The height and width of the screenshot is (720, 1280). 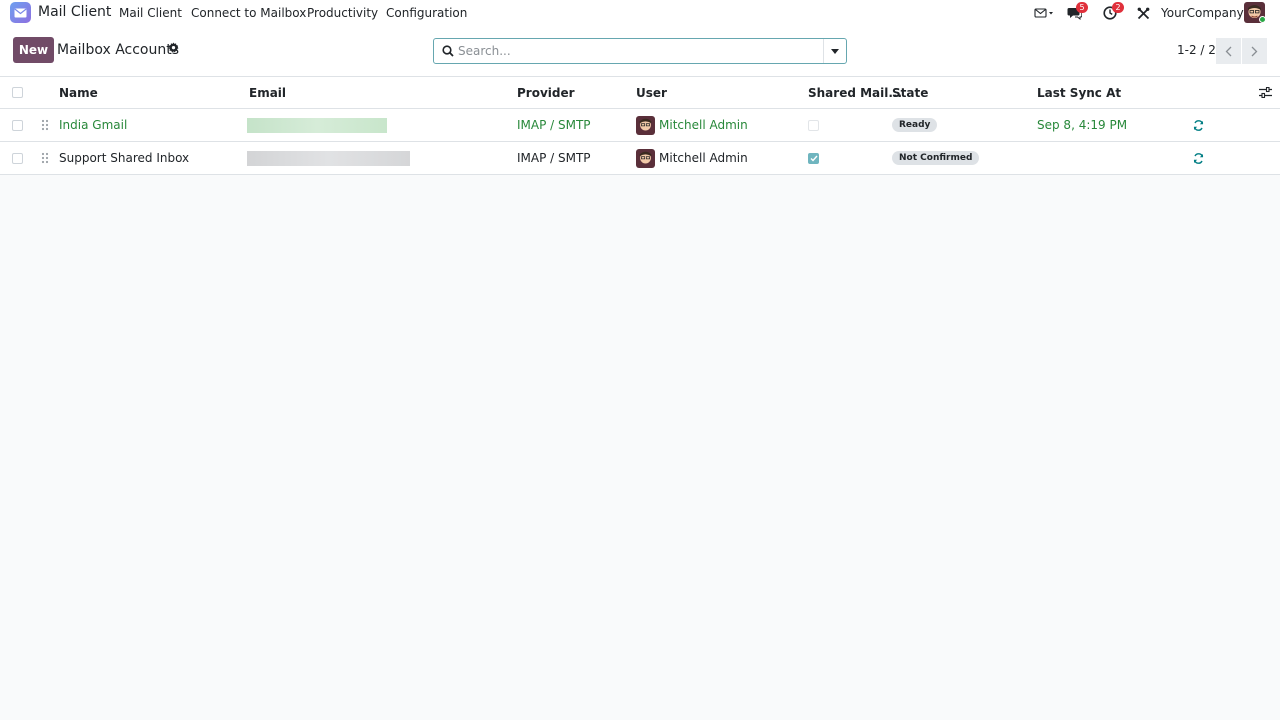 What do you see at coordinates (1265, 92) in the screenshot?
I see `optional-columns-icon` at bounding box center [1265, 92].